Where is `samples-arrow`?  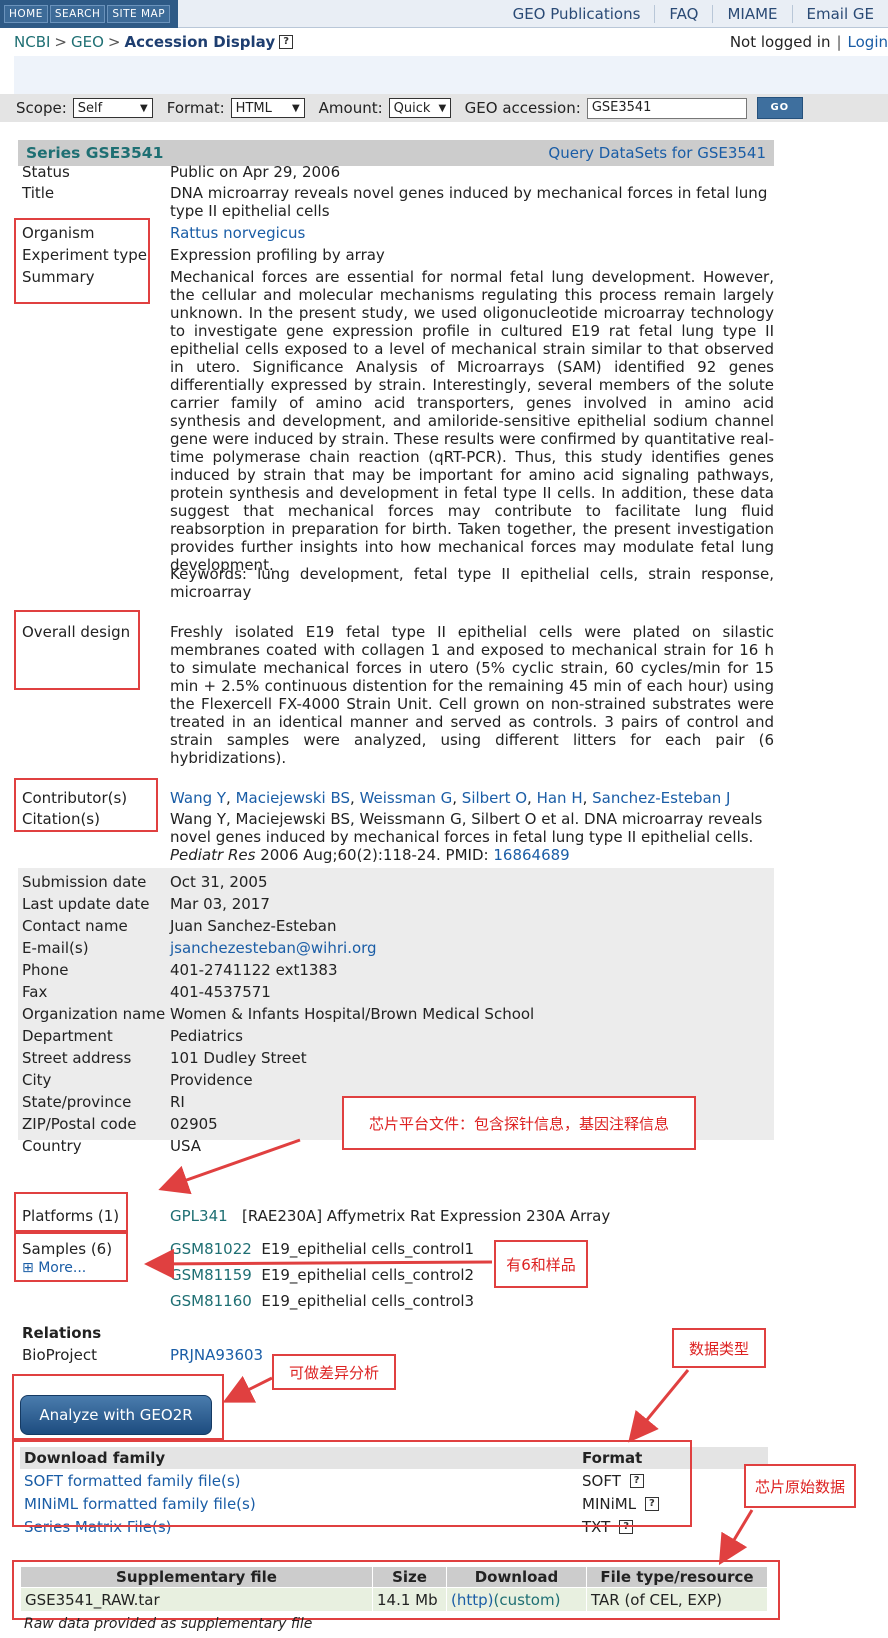 samples-arrow is located at coordinates (318, 1263).